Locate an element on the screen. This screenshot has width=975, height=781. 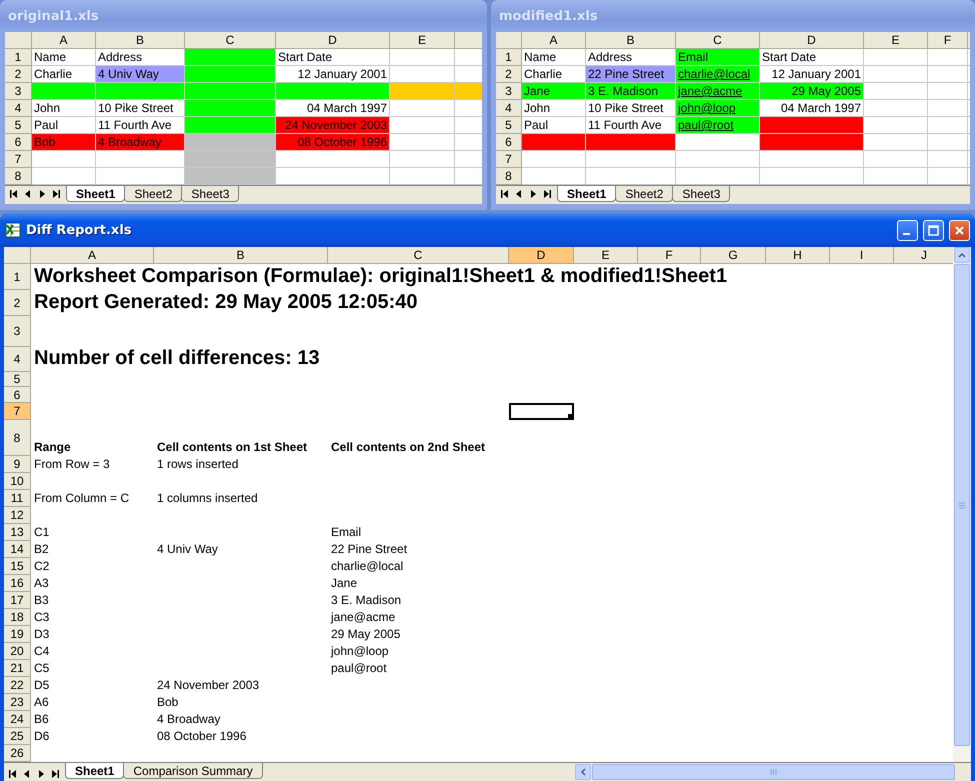
row-header: 23 is located at coordinates (17, 702).